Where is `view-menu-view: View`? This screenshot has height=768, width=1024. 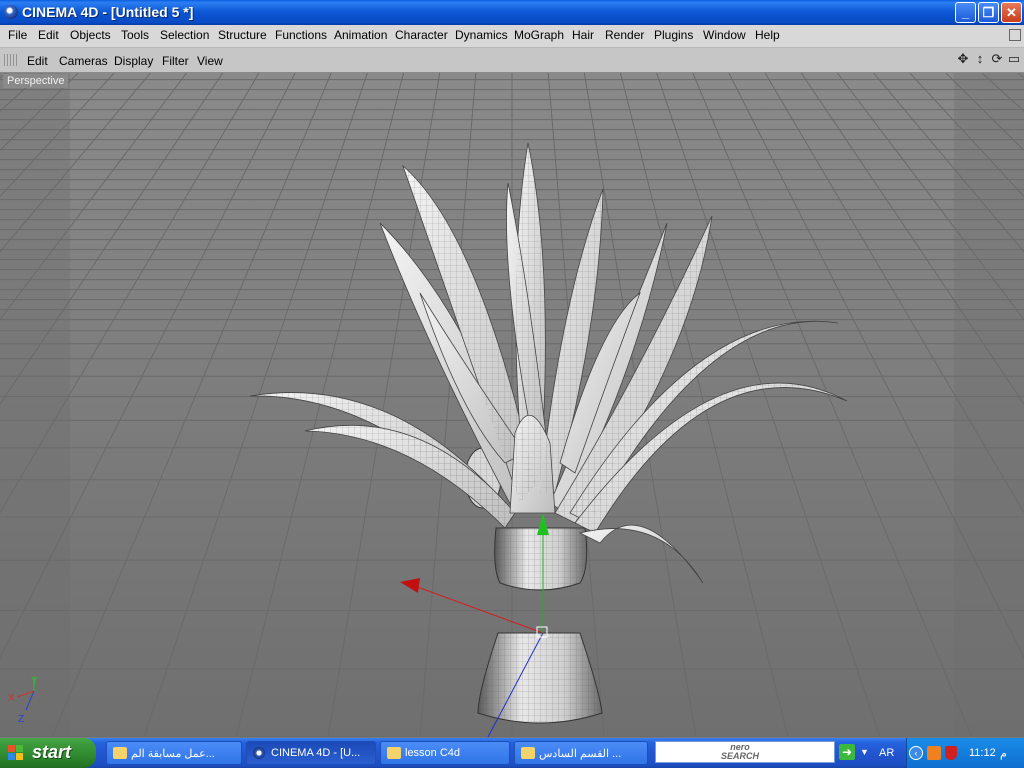 view-menu-view: View is located at coordinates (210, 61).